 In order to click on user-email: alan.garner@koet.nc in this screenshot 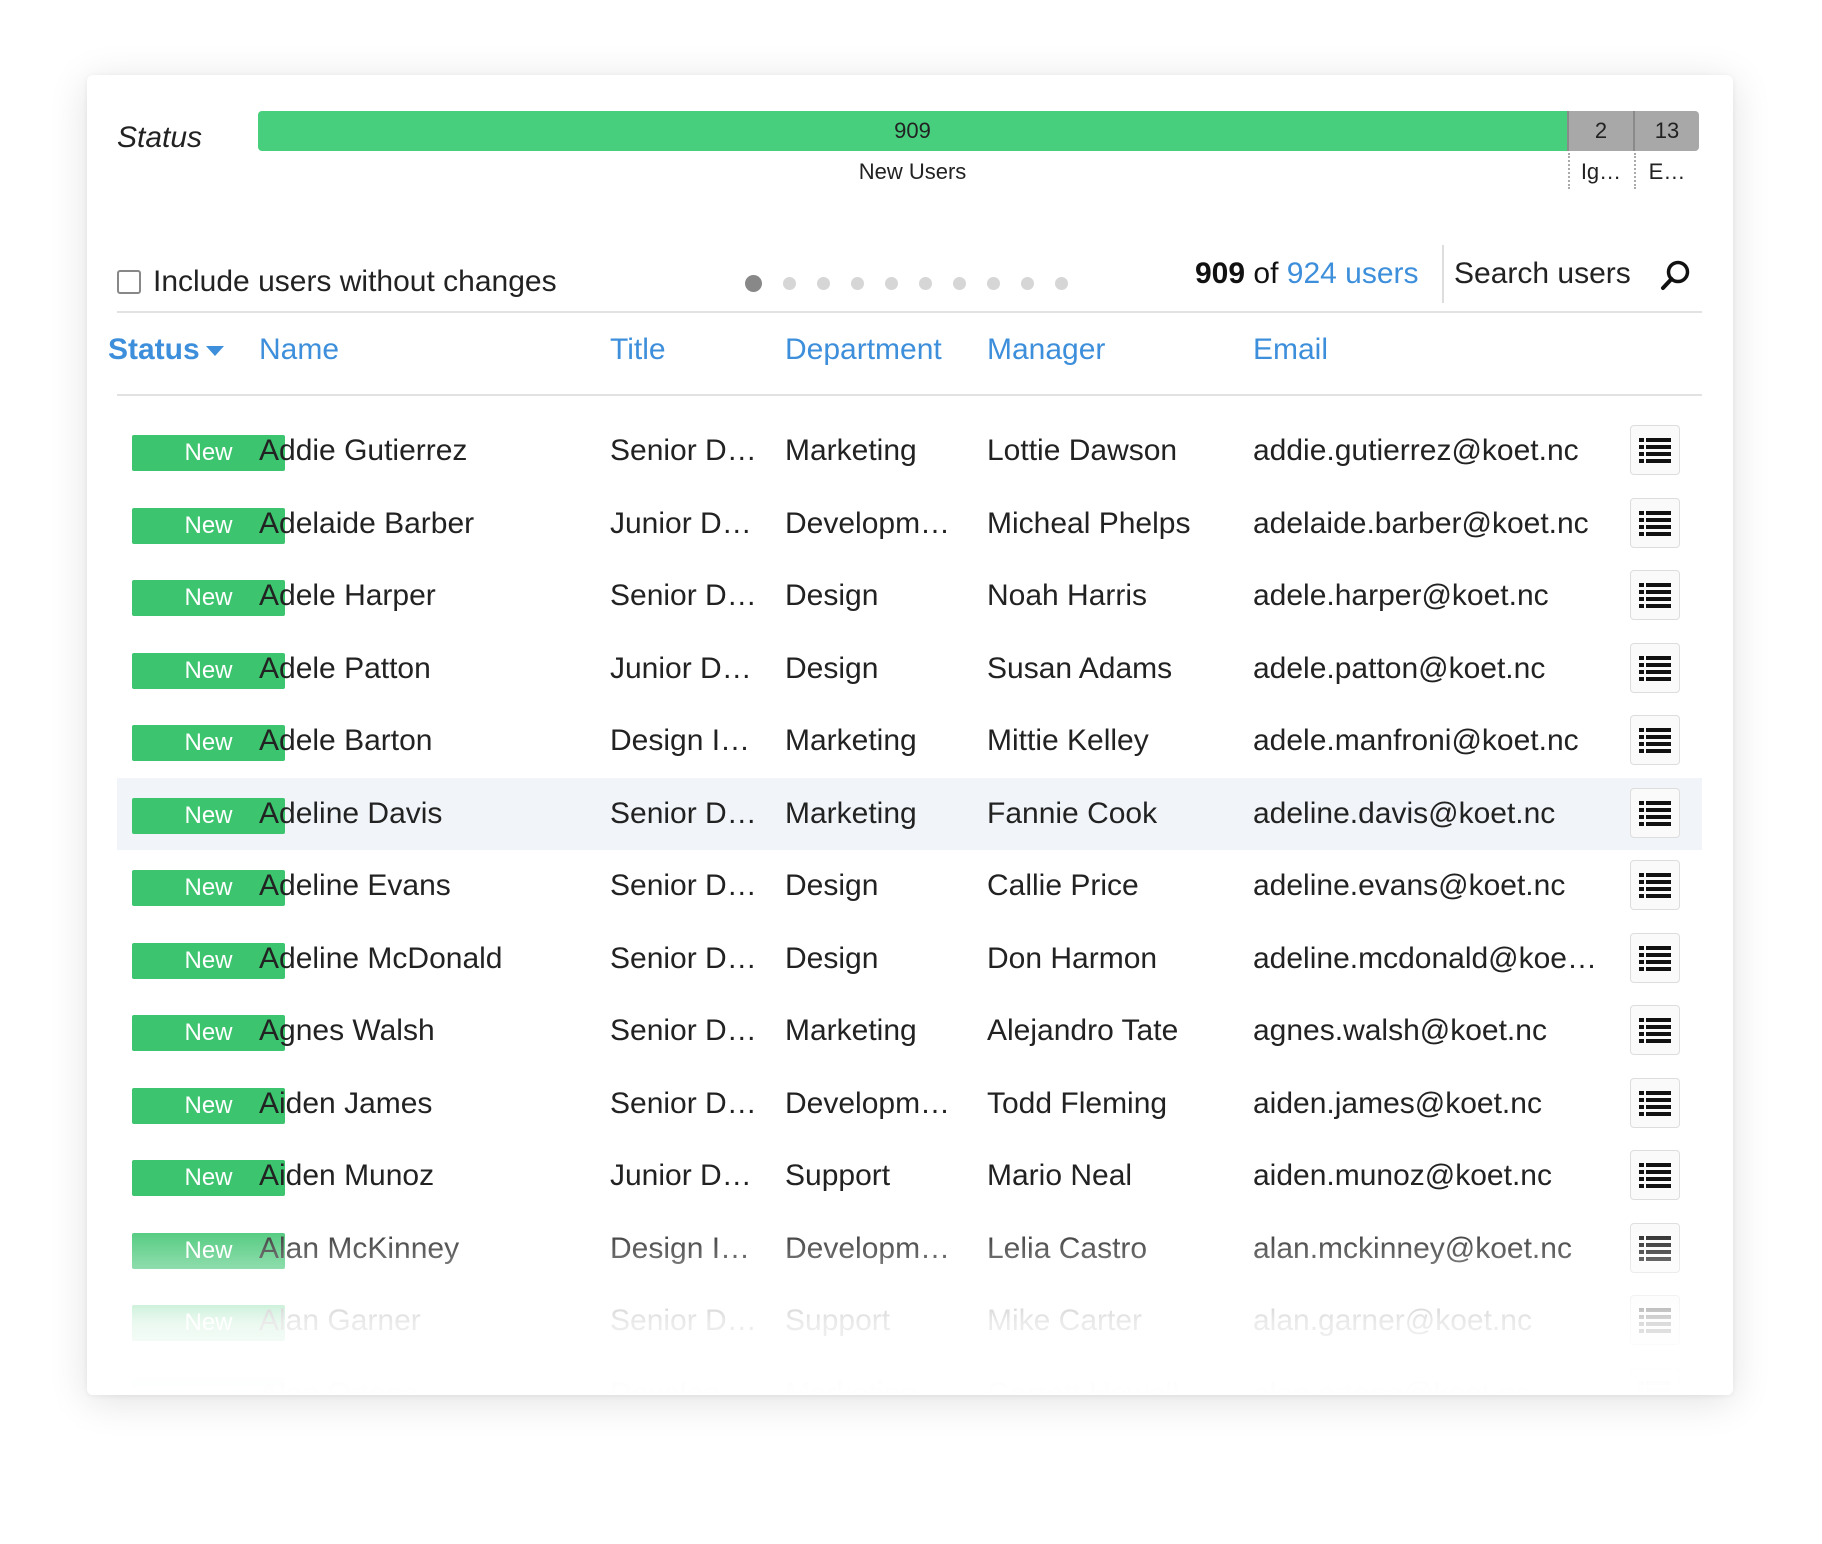, I will do `click(1392, 1321)`.